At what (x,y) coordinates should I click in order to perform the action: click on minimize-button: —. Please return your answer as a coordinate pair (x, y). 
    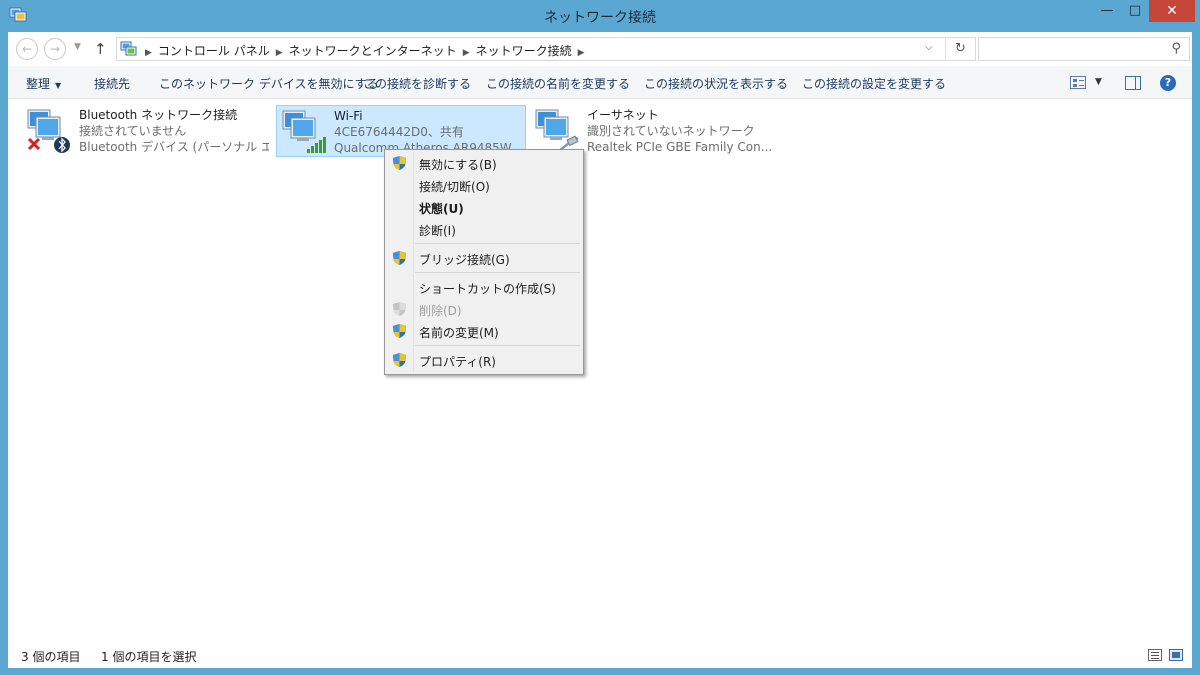
    Looking at the image, I should click on (1107, 11).